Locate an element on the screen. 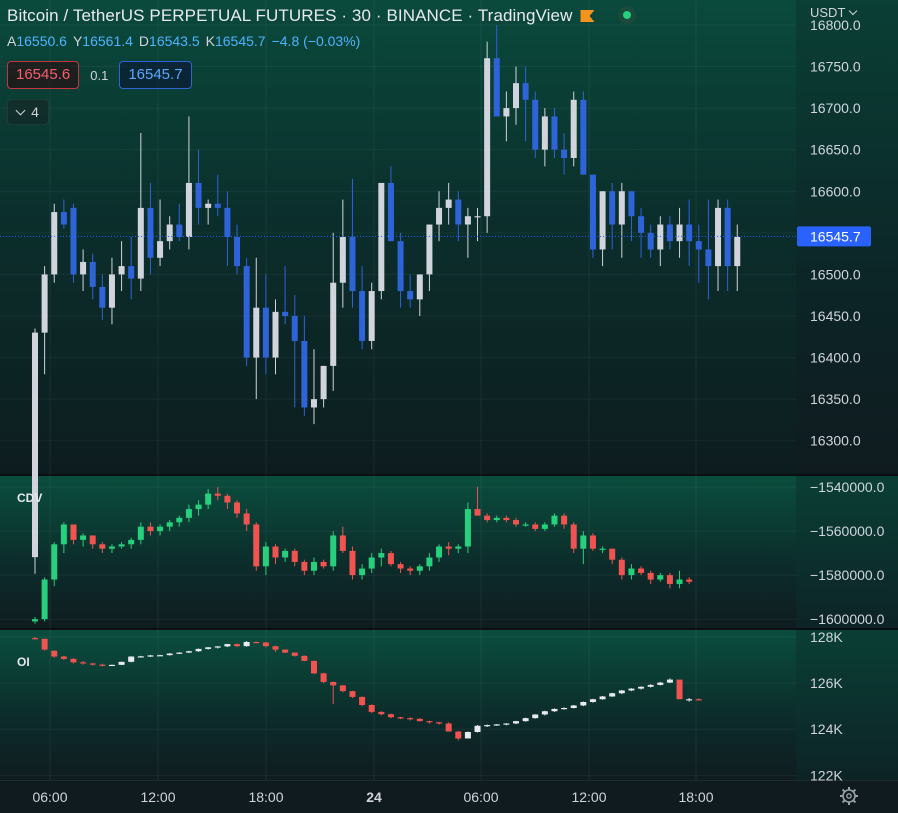 This screenshot has height=813, width=898. buy-button: 16545.7 is located at coordinates (155, 75).